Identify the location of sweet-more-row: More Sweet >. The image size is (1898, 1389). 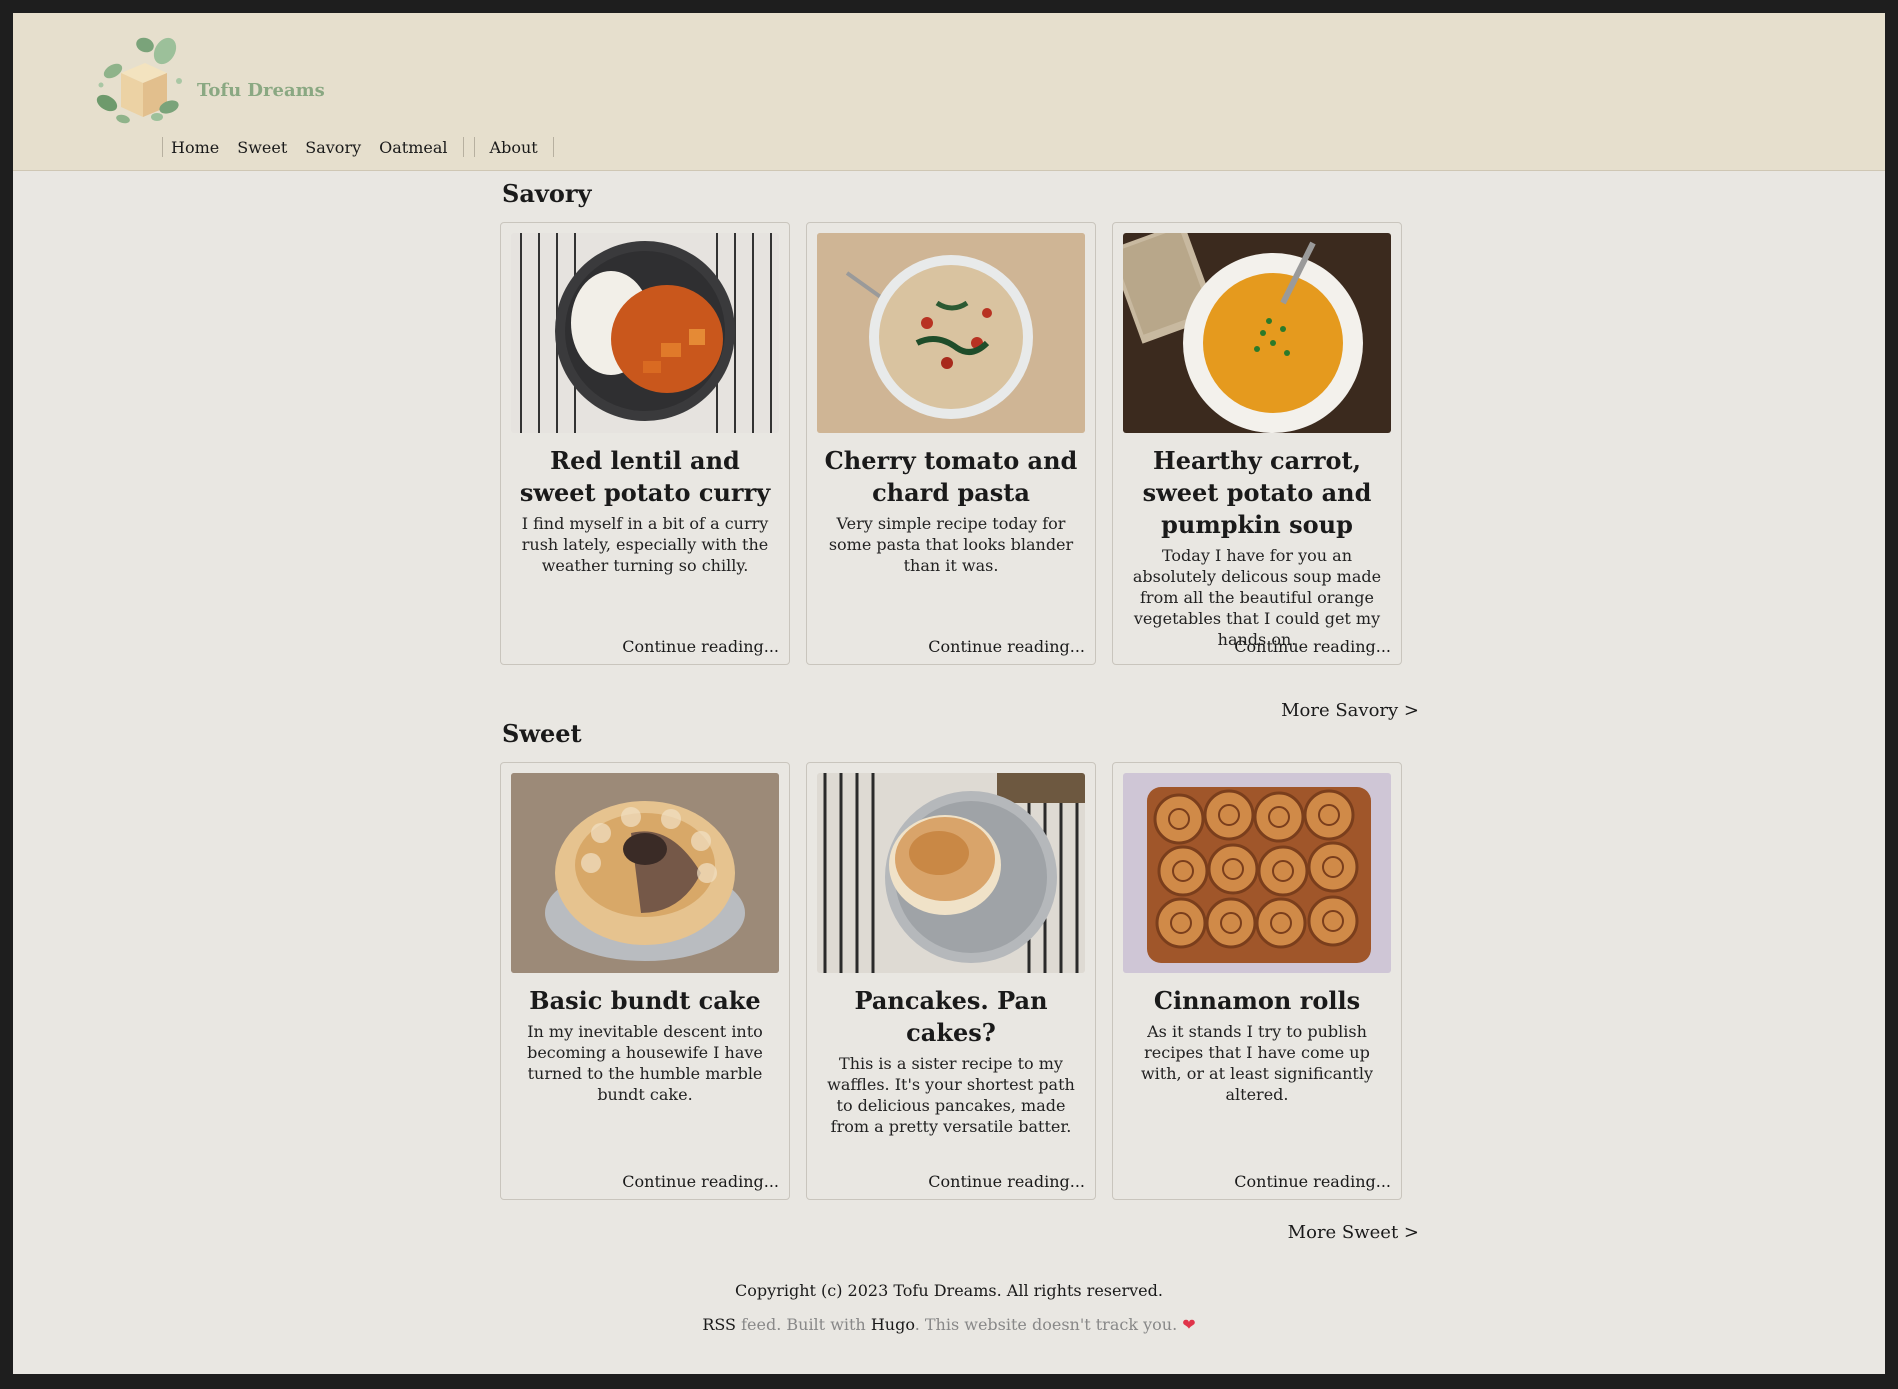
(959, 1234).